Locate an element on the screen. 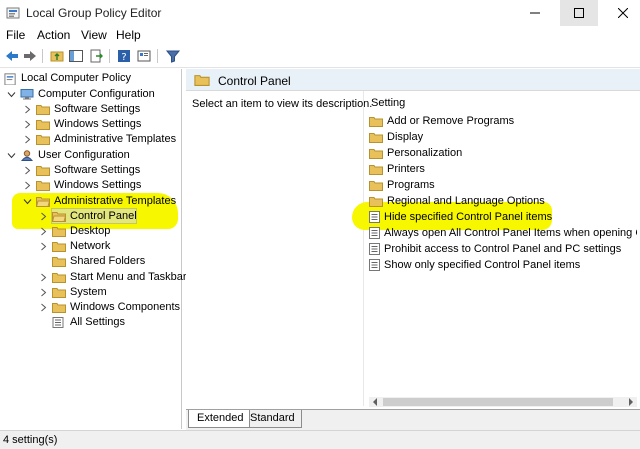 This screenshot has height=449, width=640. list-item-regional-language: Regional and Language Options is located at coordinates (457, 201).